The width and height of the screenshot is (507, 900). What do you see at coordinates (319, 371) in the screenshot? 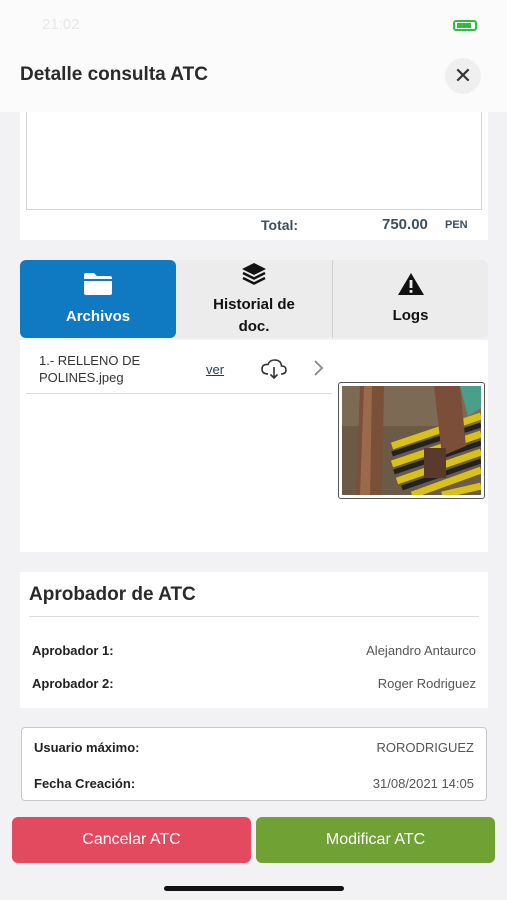
I see `chevron-right-icon` at bounding box center [319, 371].